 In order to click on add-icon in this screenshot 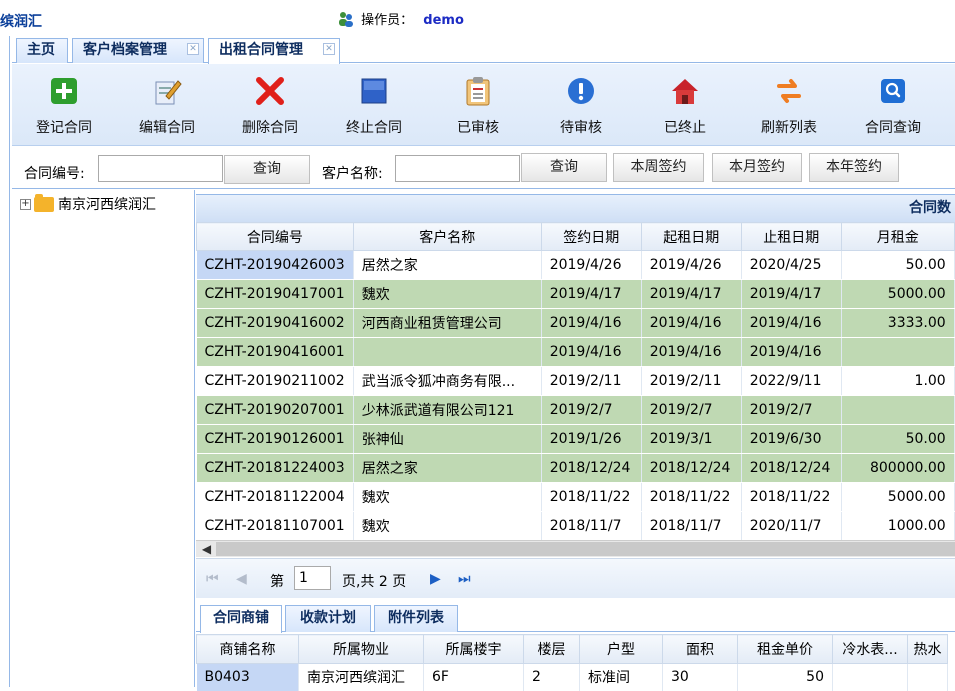, I will do `click(64, 91)`.